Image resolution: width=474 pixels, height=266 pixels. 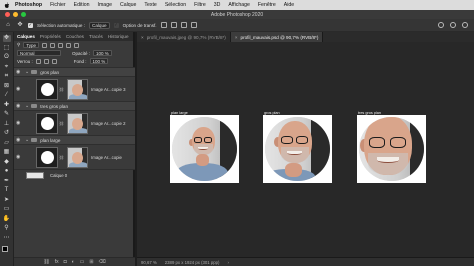 I want to click on menu-edition: Edition, so click(x=82, y=5).